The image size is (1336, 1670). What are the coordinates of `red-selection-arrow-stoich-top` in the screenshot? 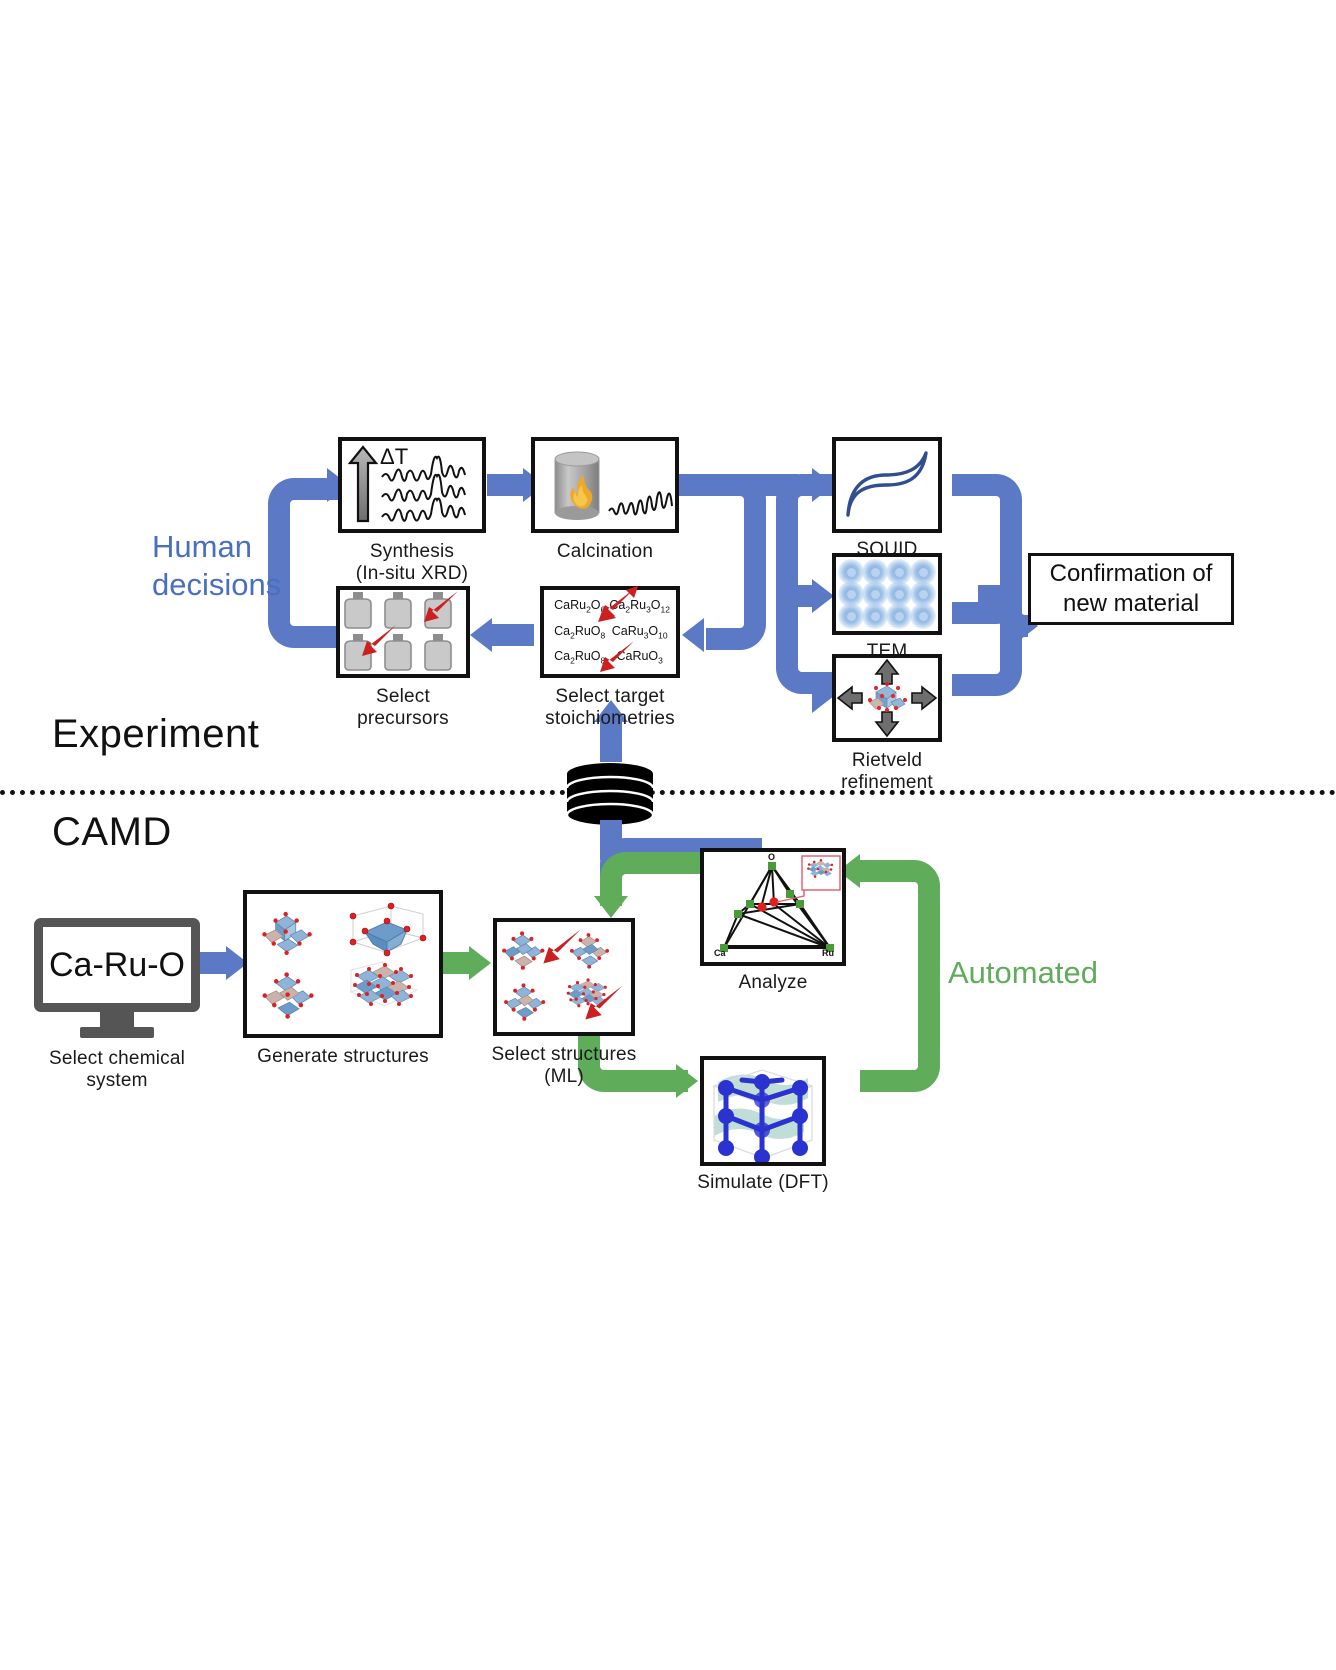 It's located at (618, 604).